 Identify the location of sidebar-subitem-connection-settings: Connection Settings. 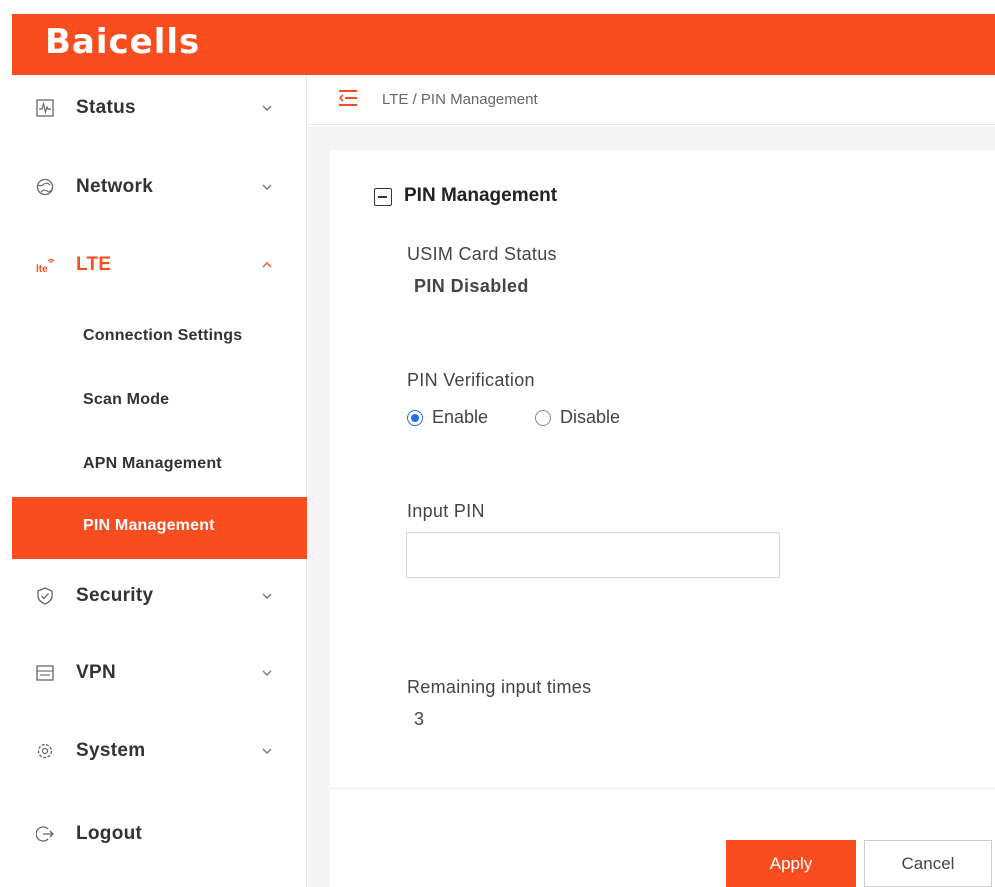
(159, 337).